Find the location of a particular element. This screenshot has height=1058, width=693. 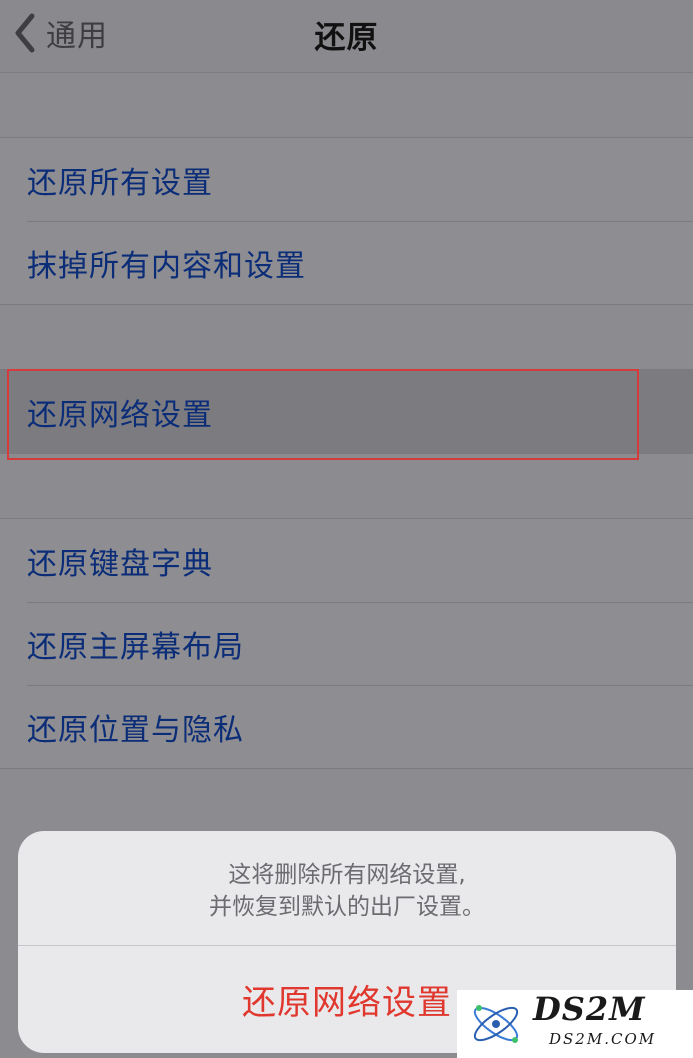

list-item-label: 抹掉所有内容和设置 is located at coordinates (166, 266).